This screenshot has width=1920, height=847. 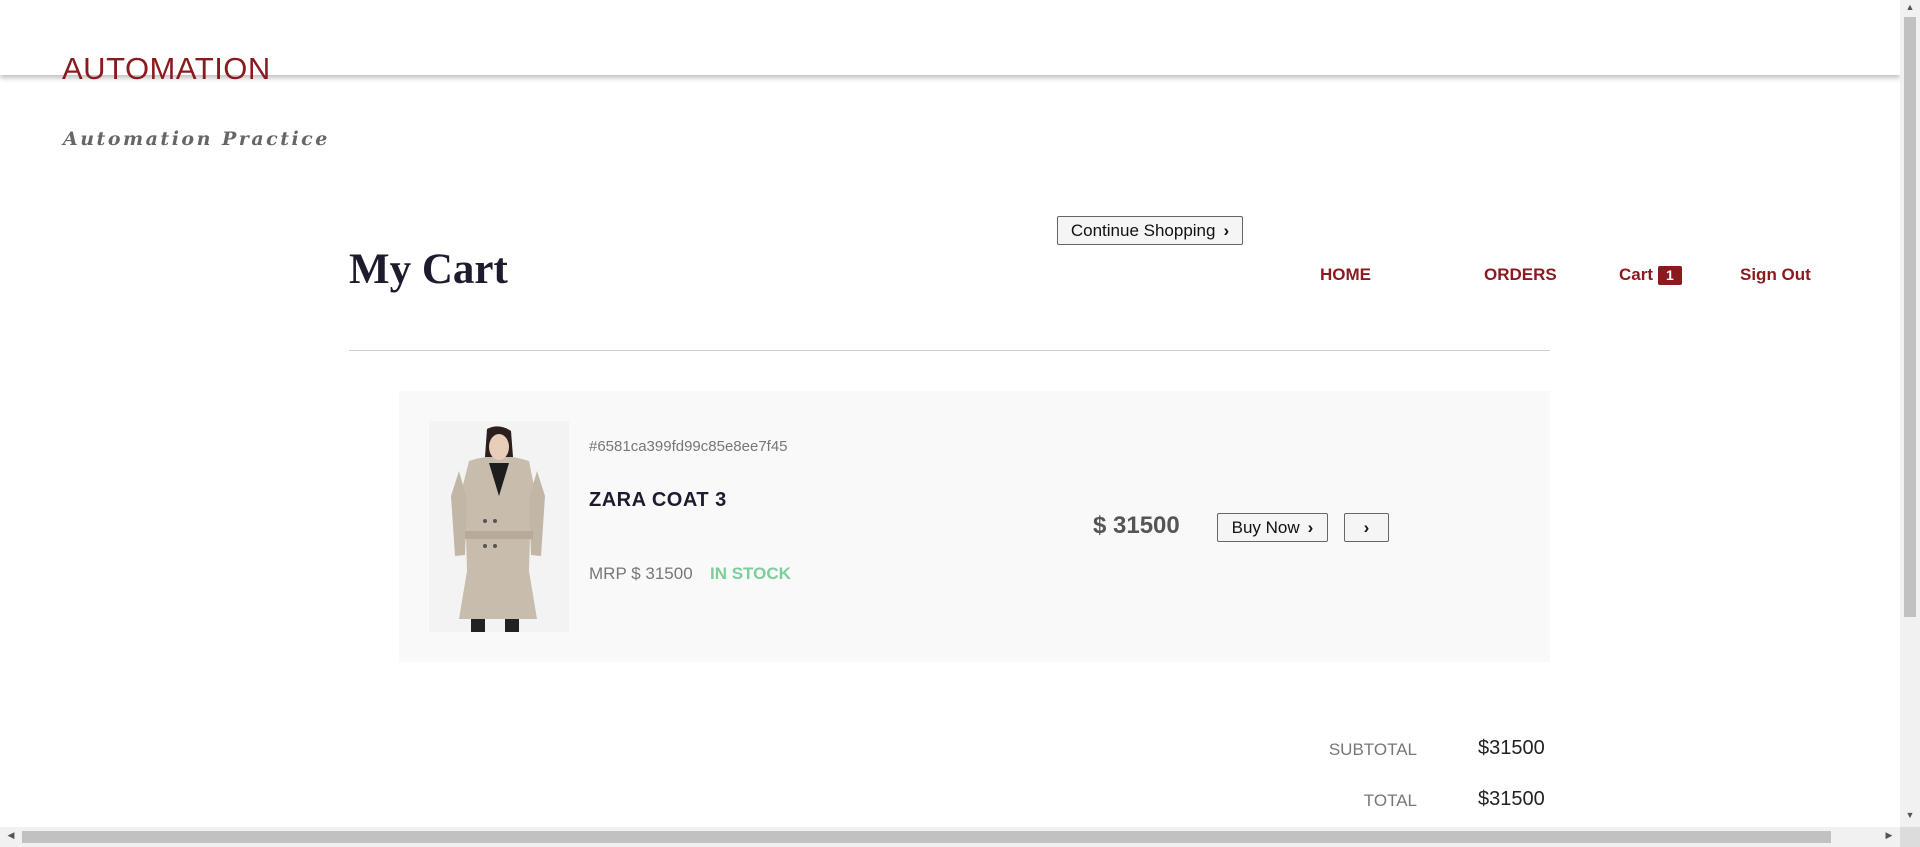 What do you see at coordinates (1910, 9) in the screenshot?
I see `scroll-up-icon: ▲` at bounding box center [1910, 9].